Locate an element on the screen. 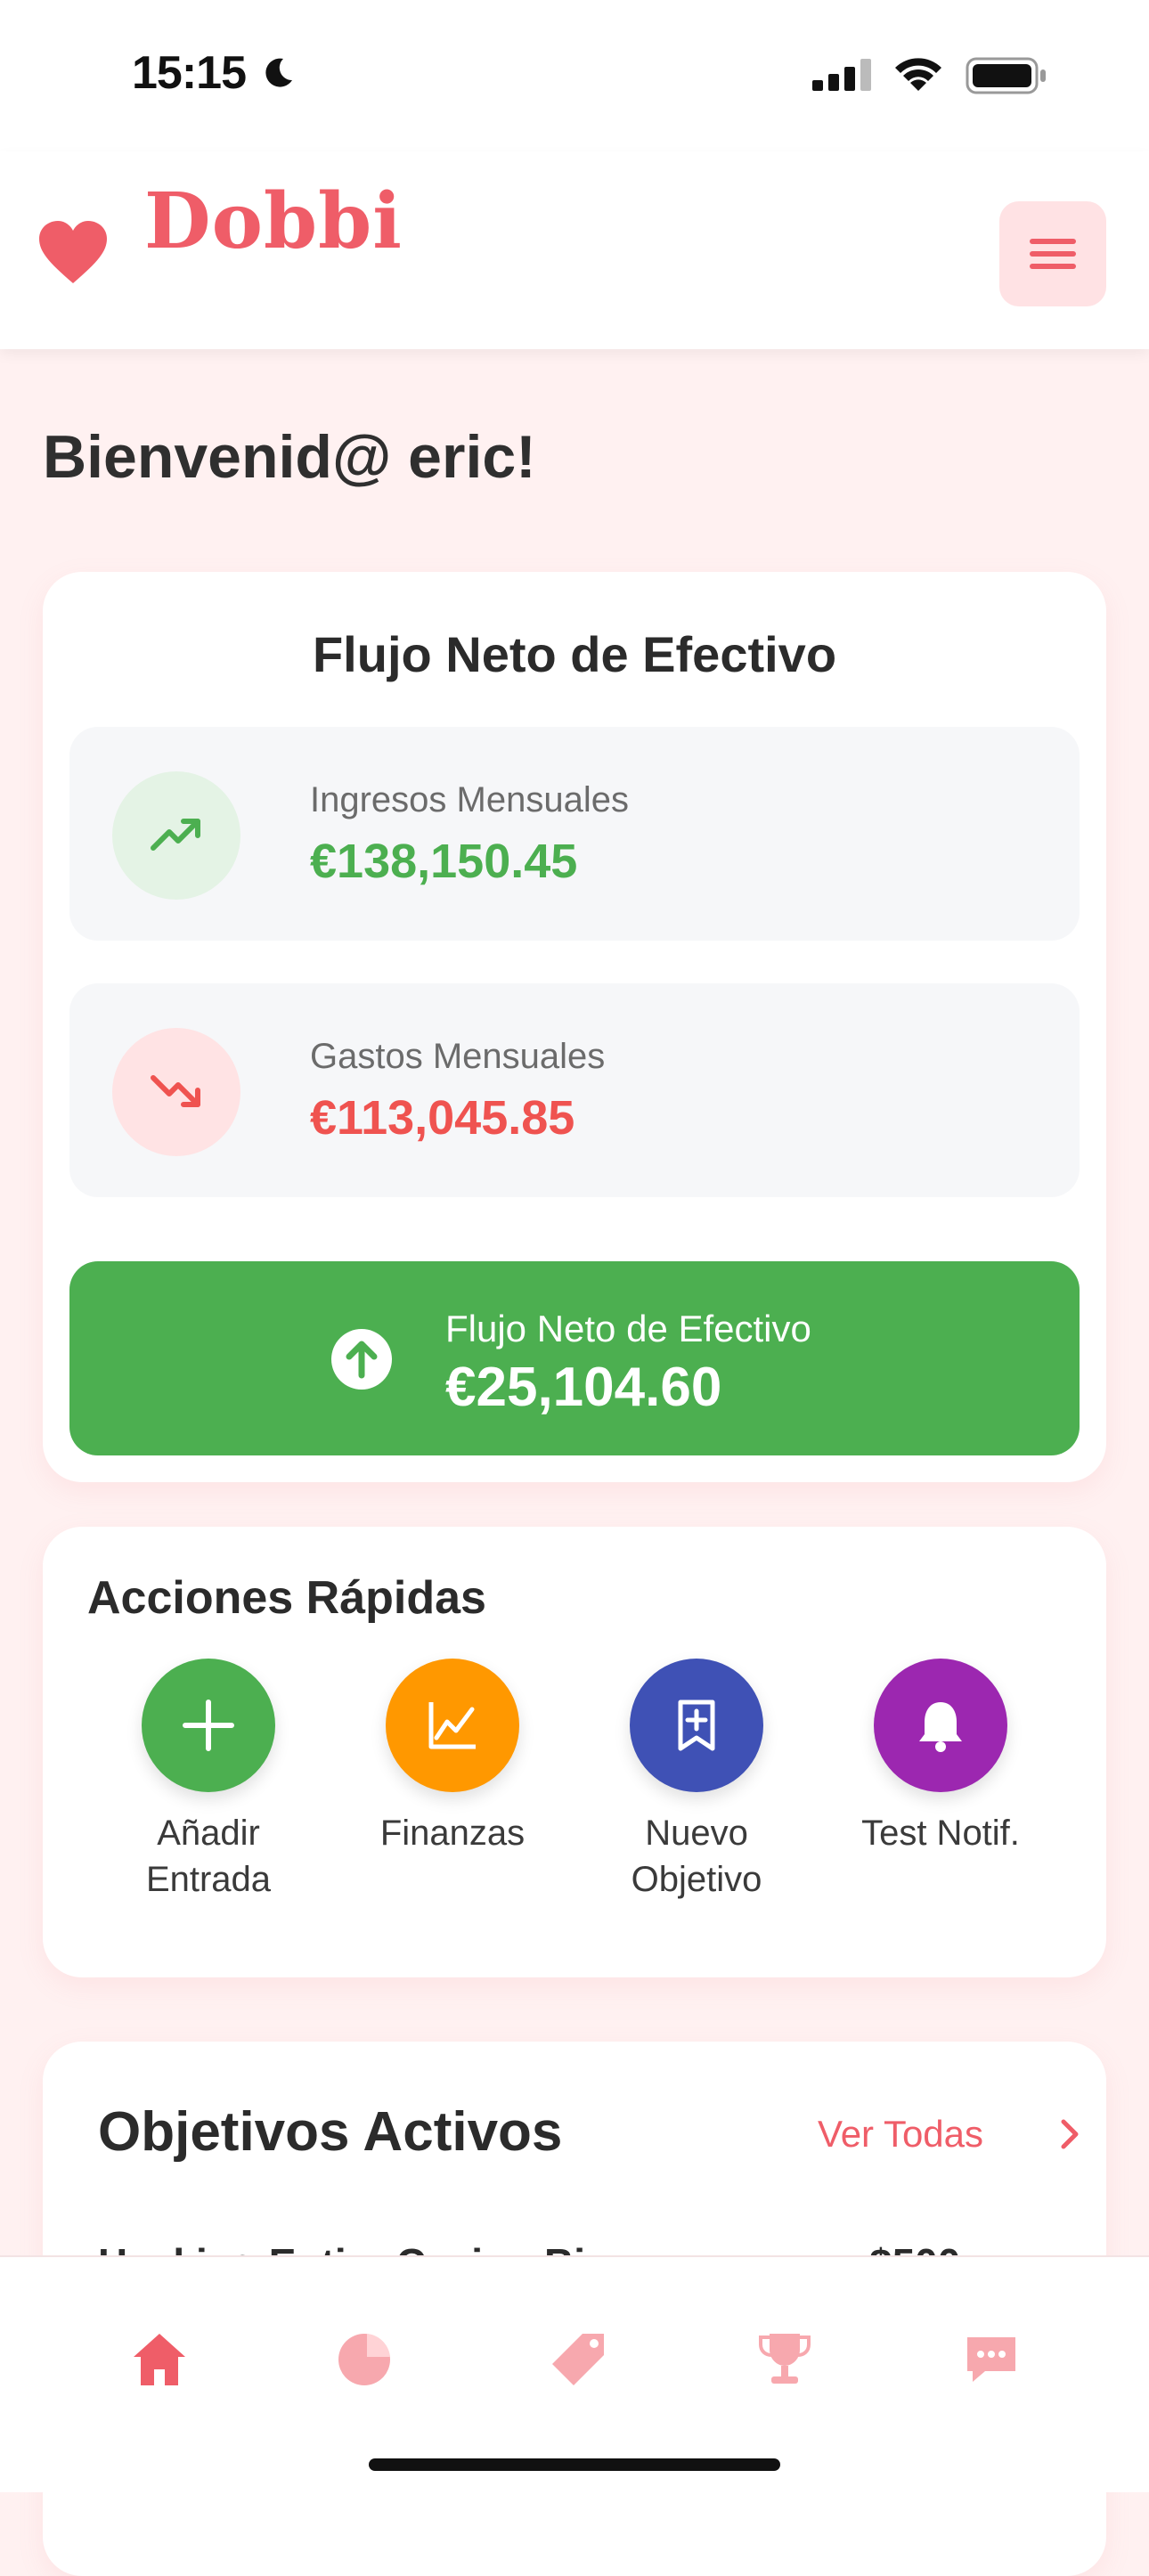  finances-label: Finanzas is located at coordinates (453, 1834).